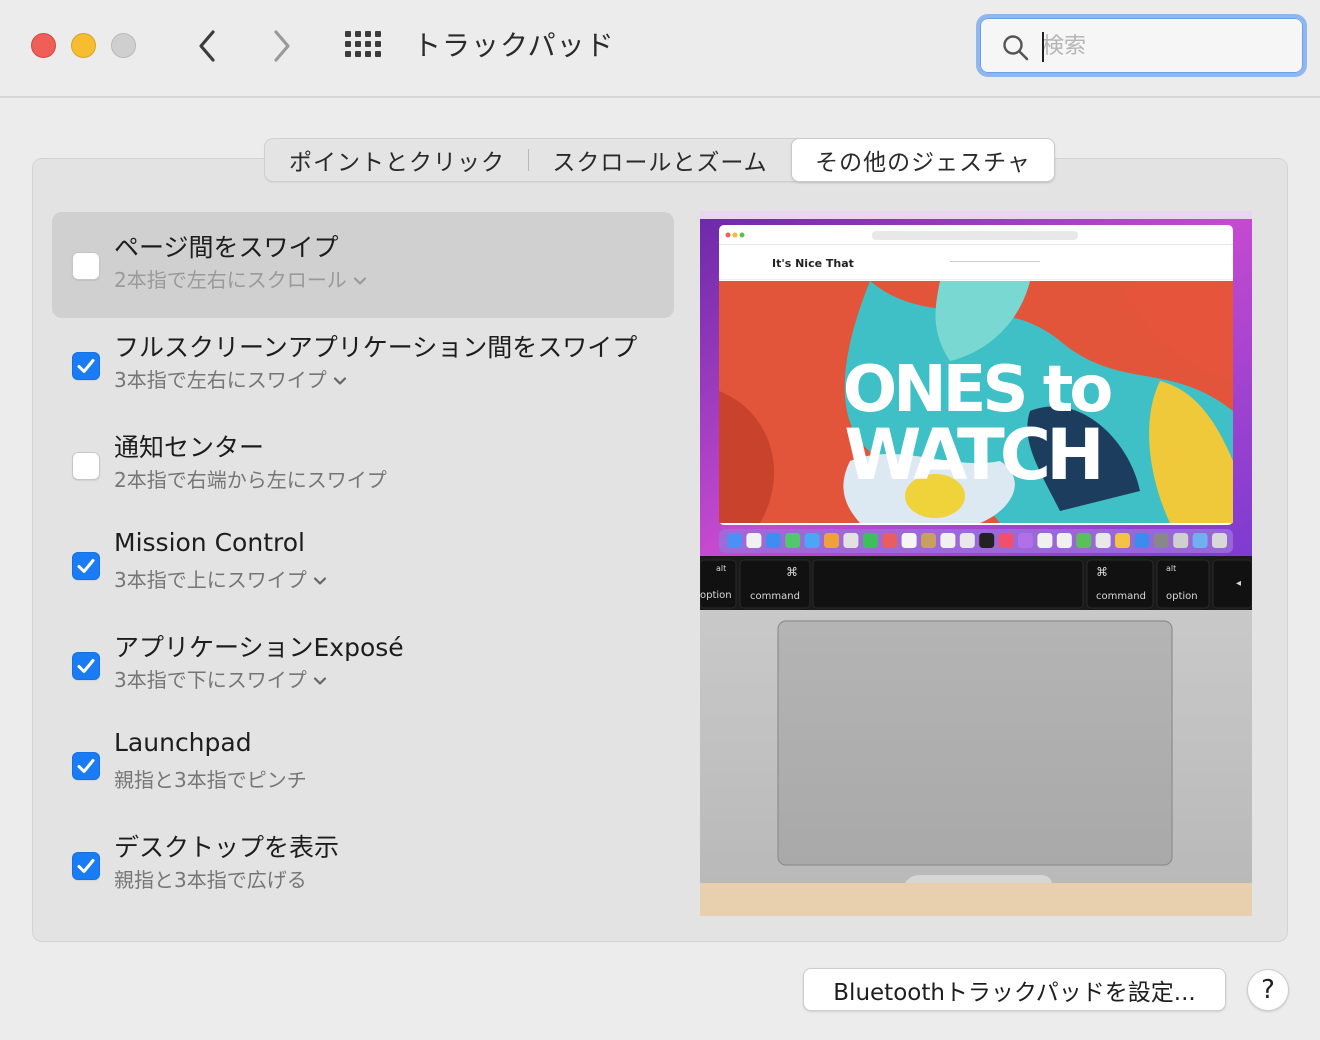  What do you see at coordinates (1043, 47) in the screenshot?
I see `text-caret` at bounding box center [1043, 47].